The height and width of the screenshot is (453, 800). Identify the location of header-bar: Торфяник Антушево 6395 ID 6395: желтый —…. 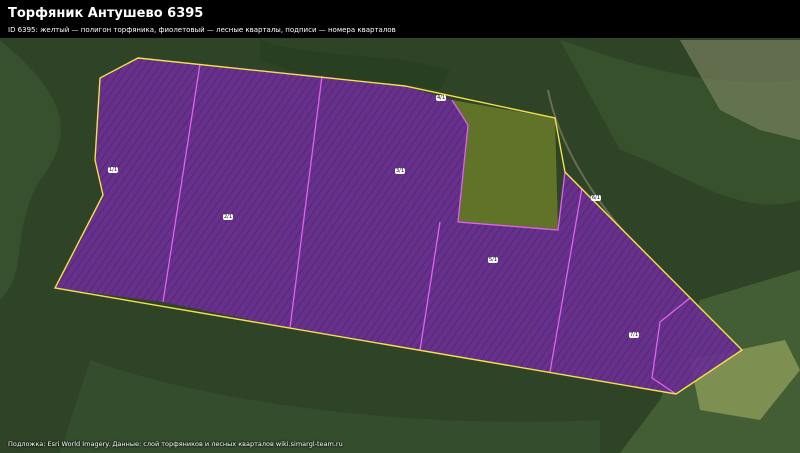
(400, 19).